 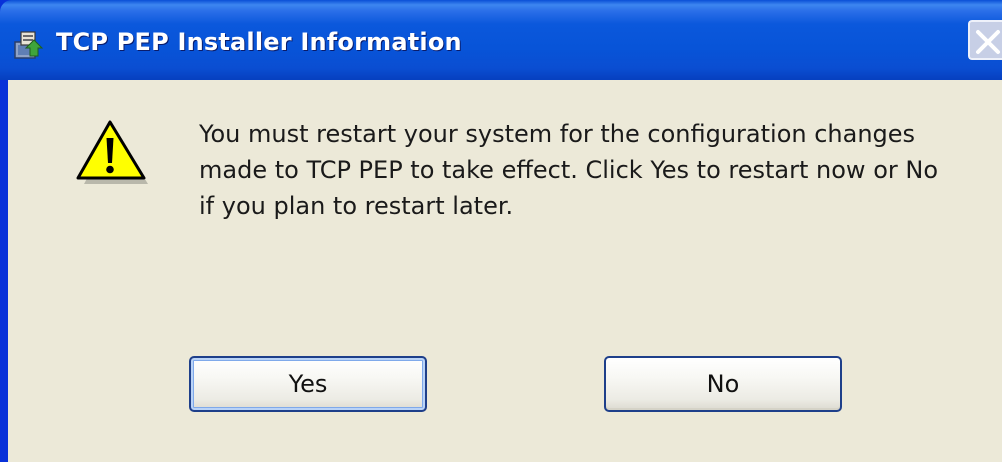 What do you see at coordinates (259, 42) in the screenshot?
I see `window-title: TCP PEP Installer Information` at bounding box center [259, 42].